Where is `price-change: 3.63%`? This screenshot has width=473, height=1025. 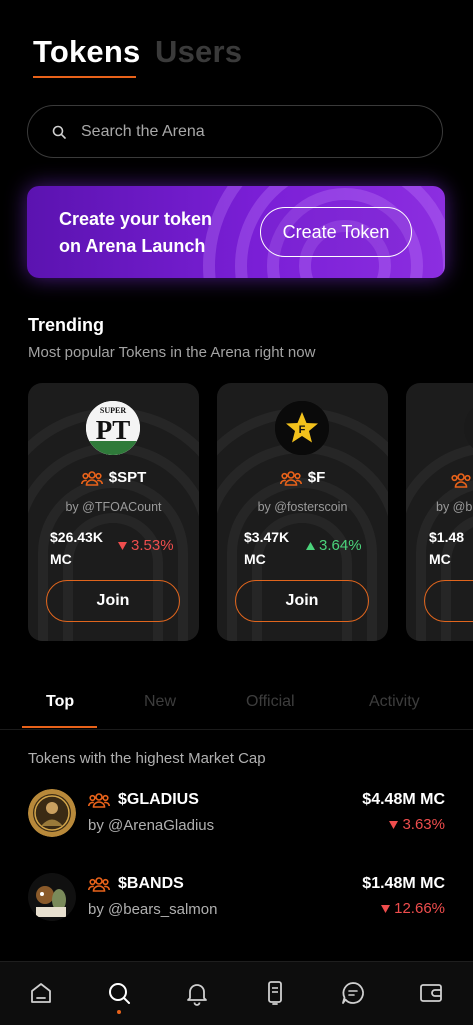
price-change: 3.63% is located at coordinates (417, 824).